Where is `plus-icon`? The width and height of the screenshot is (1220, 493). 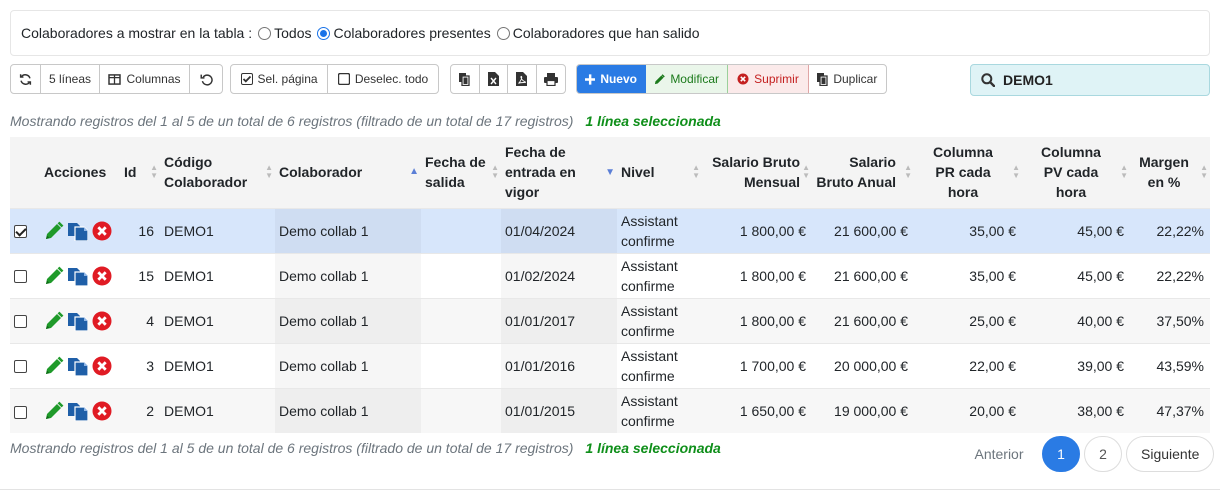 plus-icon is located at coordinates (590, 79).